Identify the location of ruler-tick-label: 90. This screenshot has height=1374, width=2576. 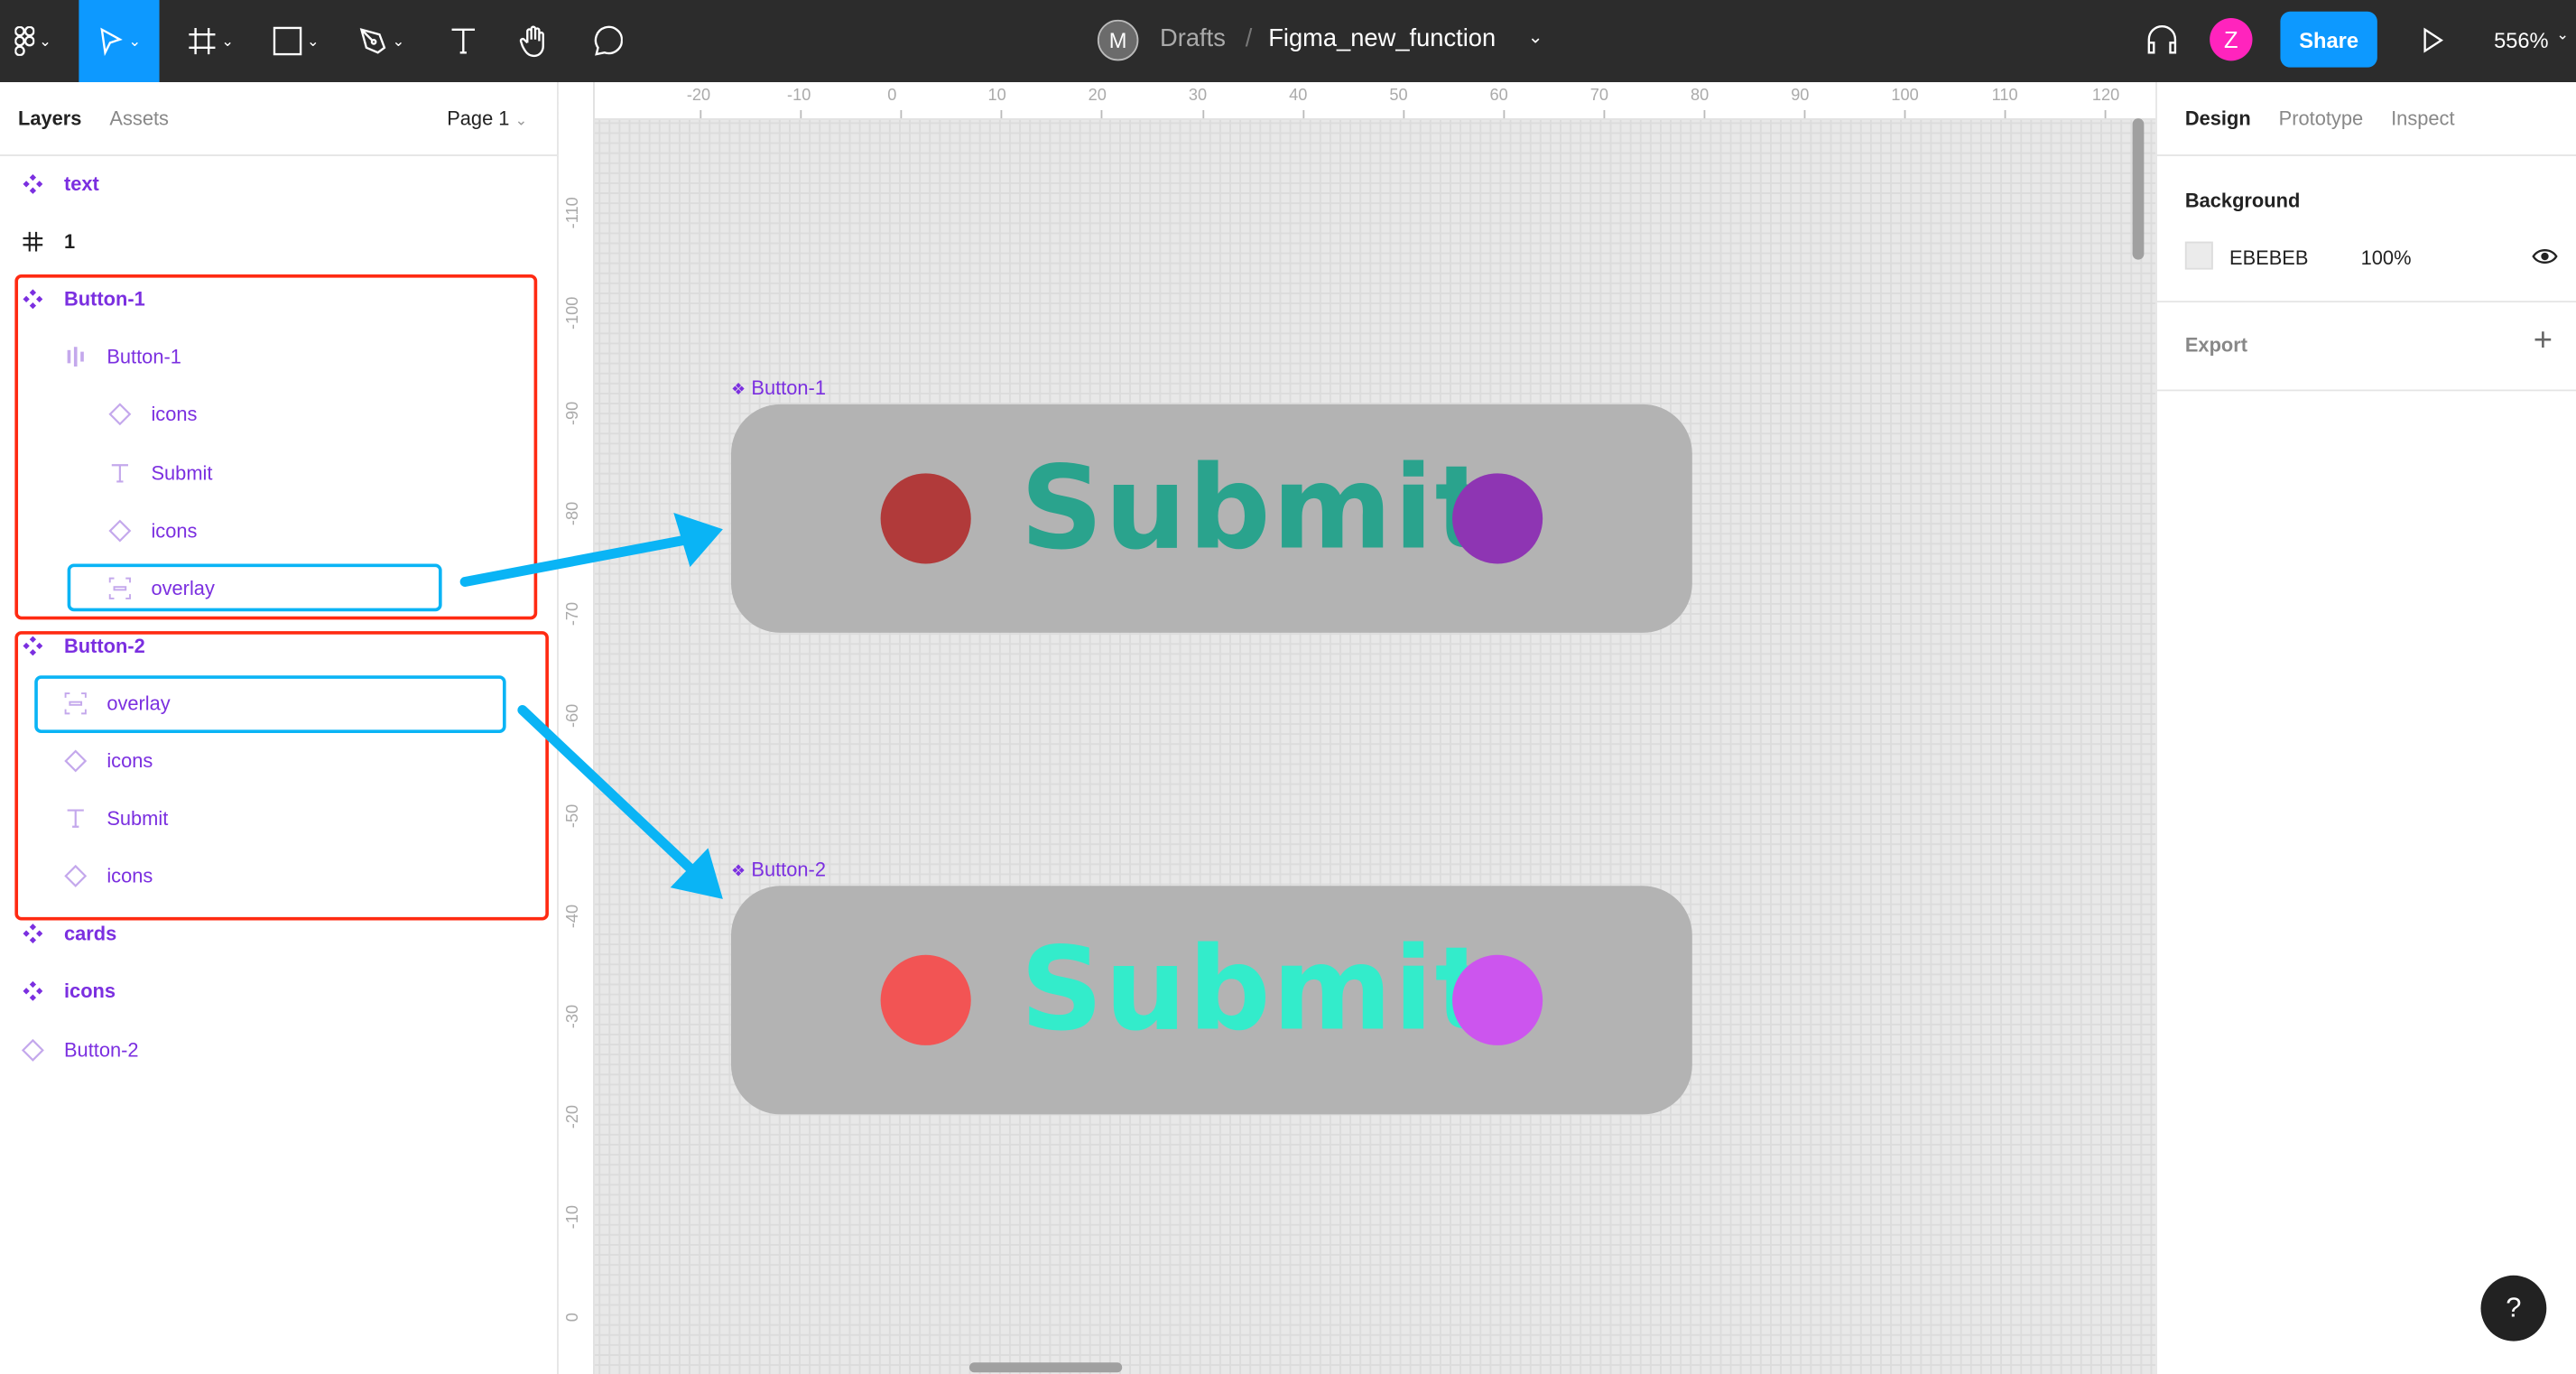
(1800, 96).